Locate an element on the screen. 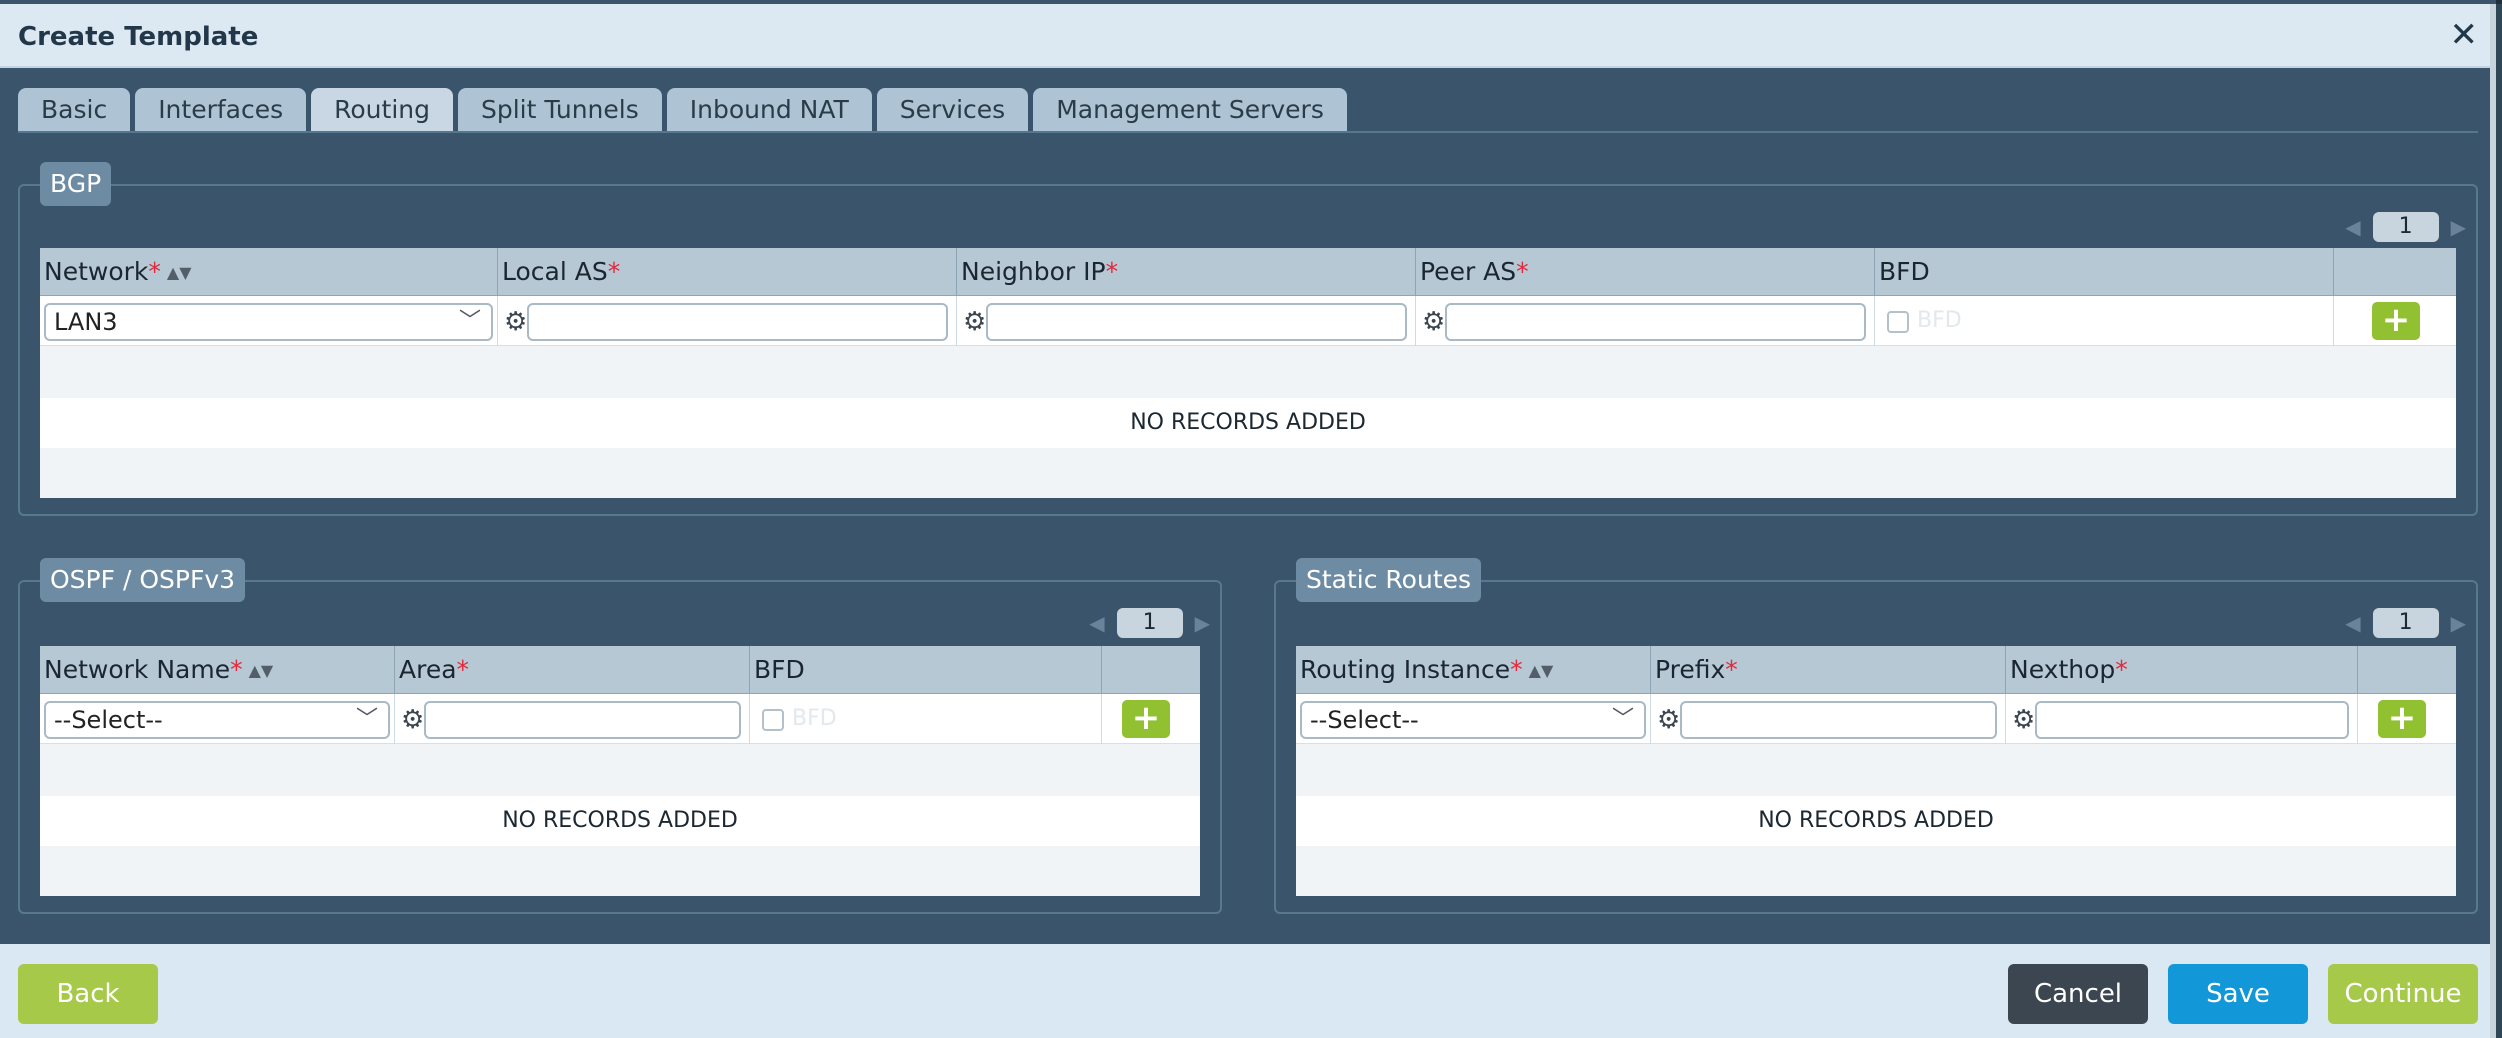  ospf-header-row: Network Name* ▲▼ Area* BFD is located at coordinates (620, 670).